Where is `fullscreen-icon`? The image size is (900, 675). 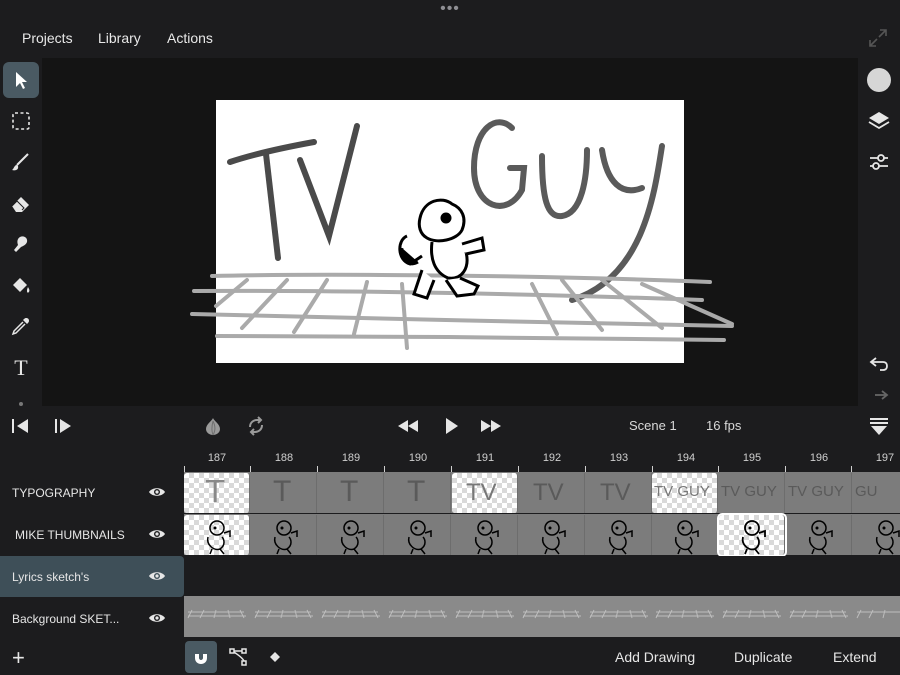
fullscreen-icon is located at coordinates (878, 38).